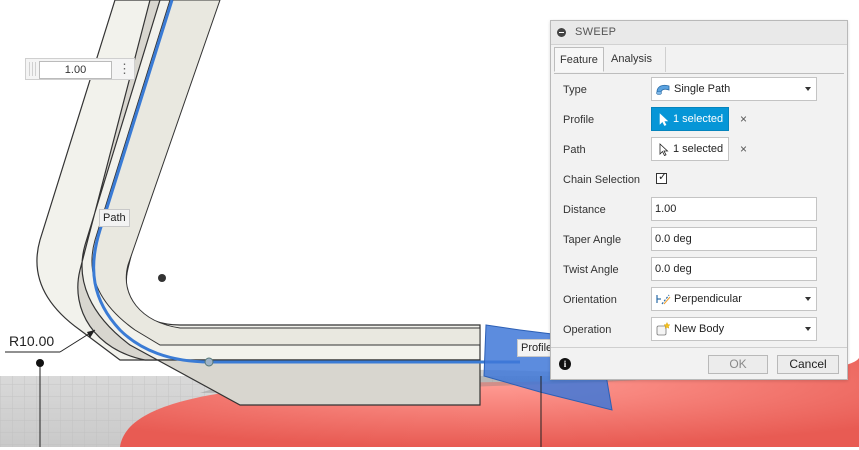 This screenshot has height=450, width=859. I want to click on twist-angle-label: Twist Angle, so click(591, 270).